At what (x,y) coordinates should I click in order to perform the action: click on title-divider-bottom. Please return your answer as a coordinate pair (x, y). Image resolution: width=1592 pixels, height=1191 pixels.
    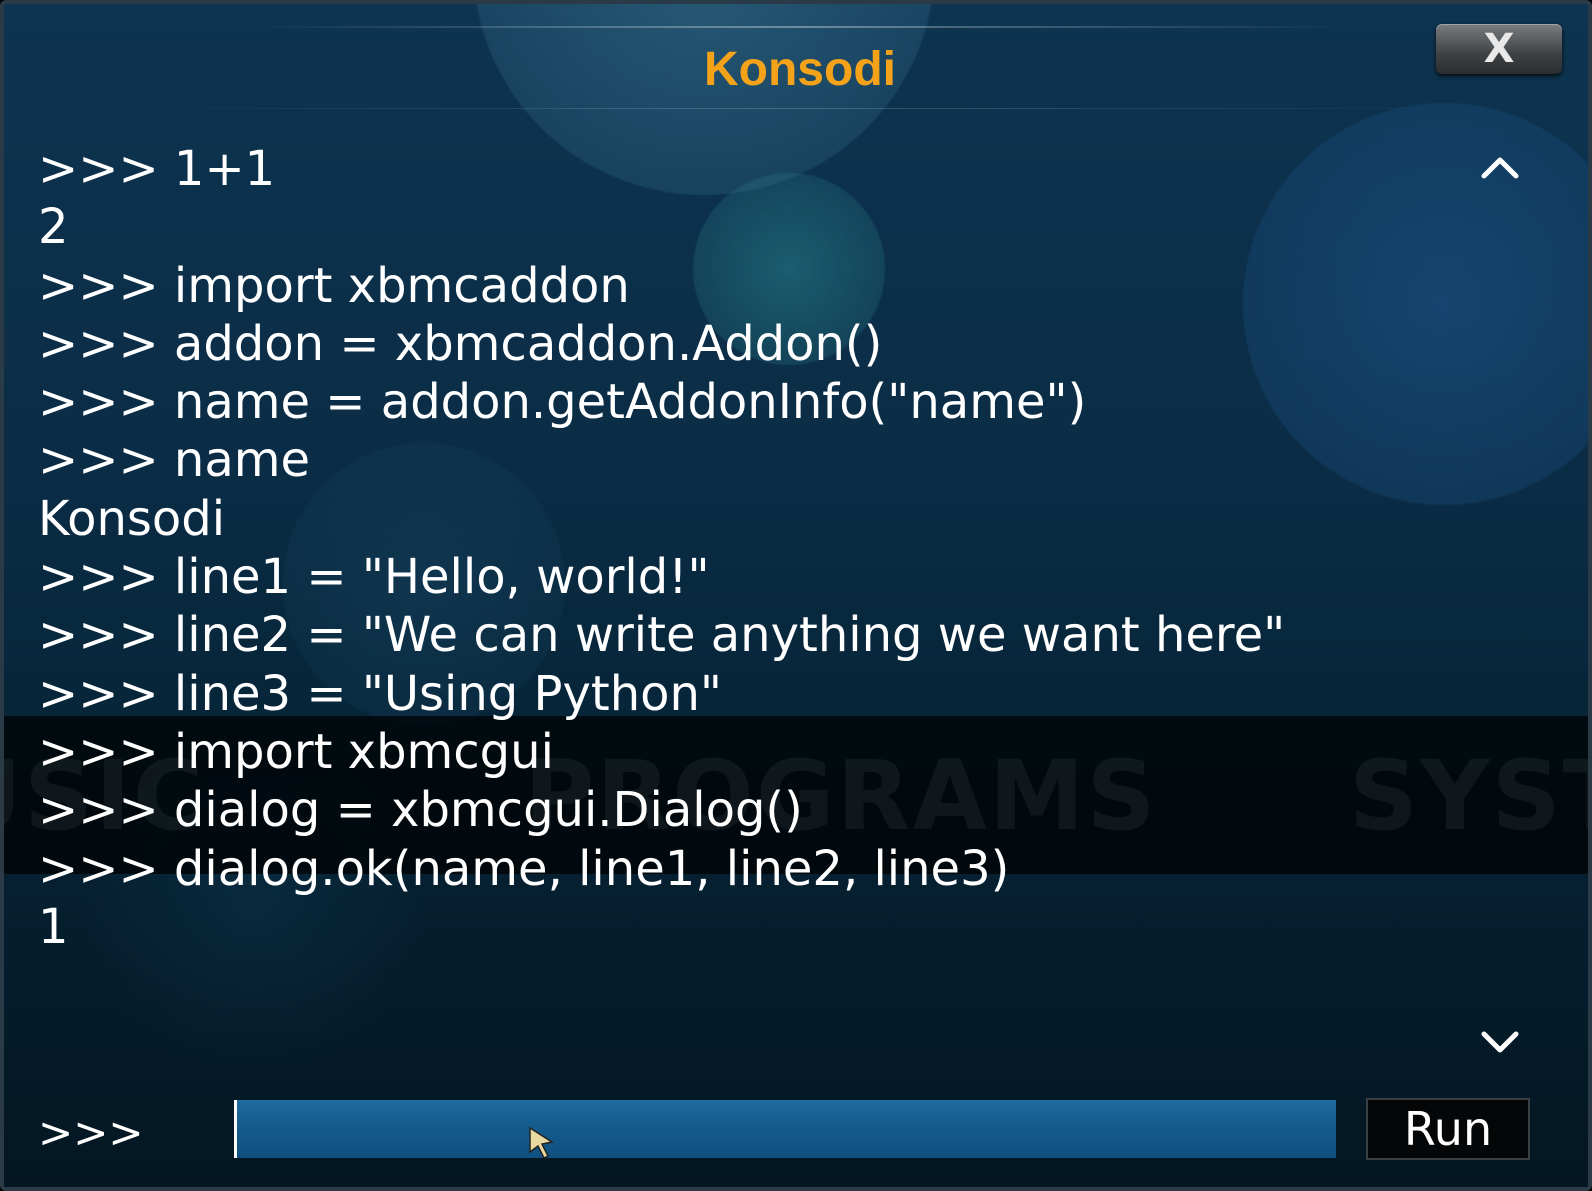
    Looking at the image, I should click on (799, 108).